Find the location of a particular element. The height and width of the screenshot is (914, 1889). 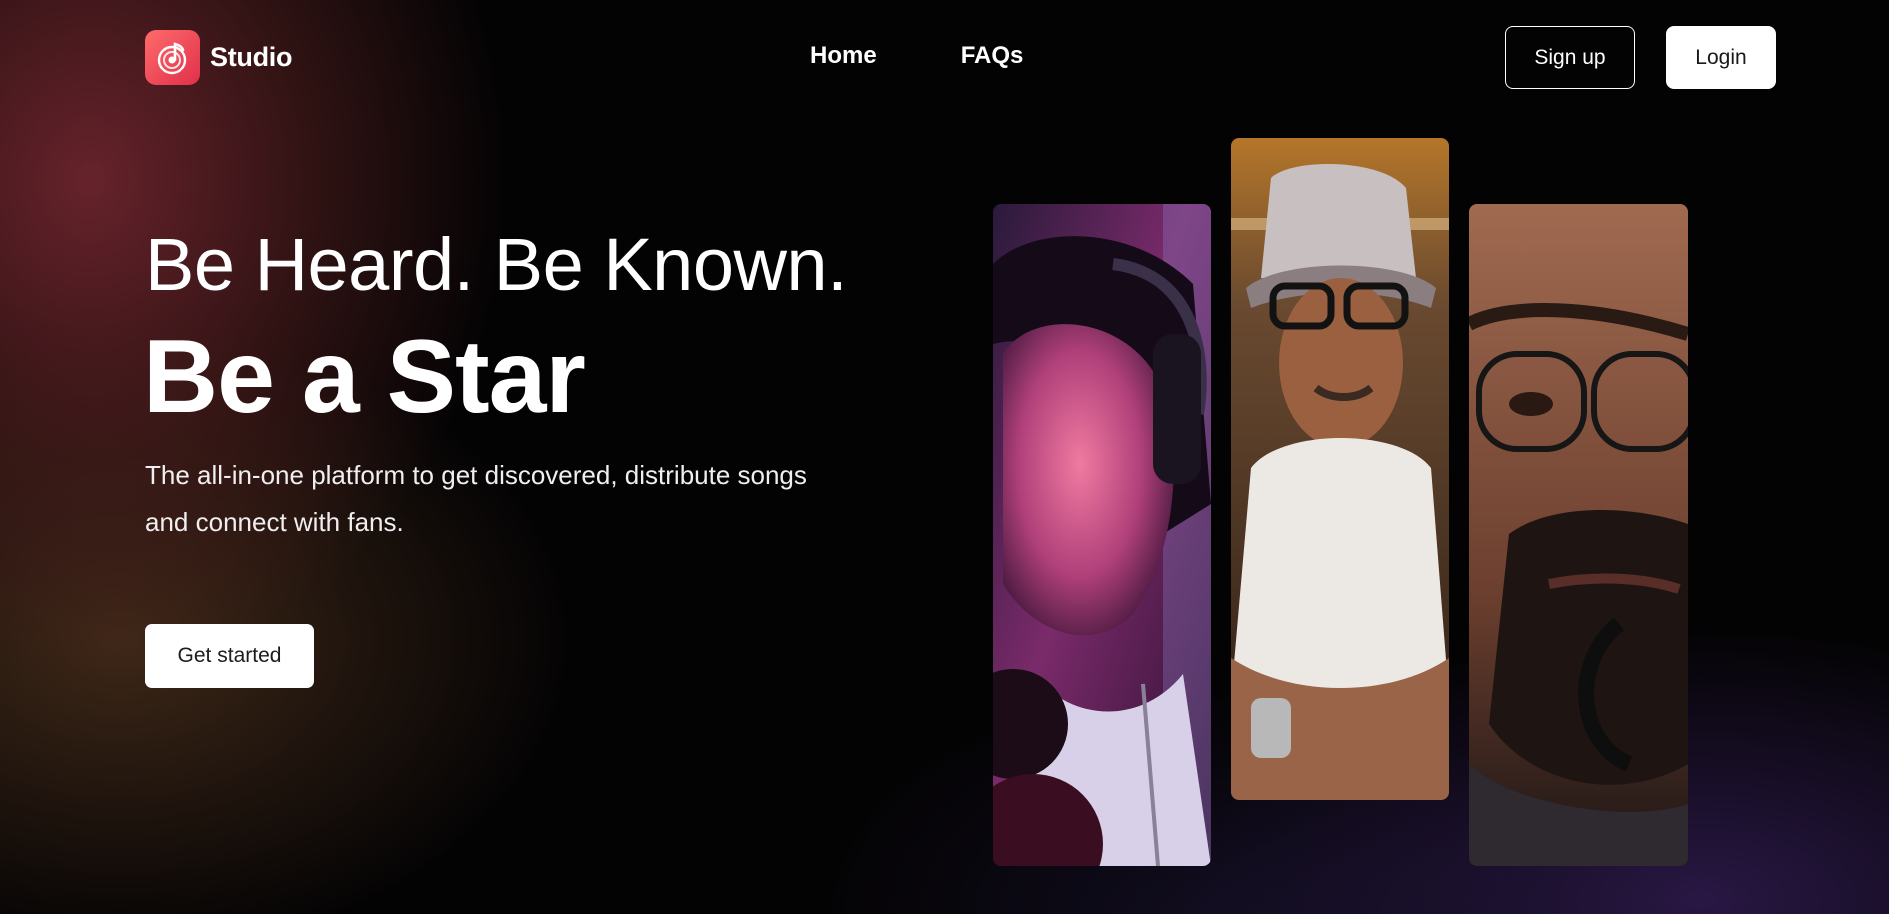

nav-item-home: Home is located at coordinates (843, 56).